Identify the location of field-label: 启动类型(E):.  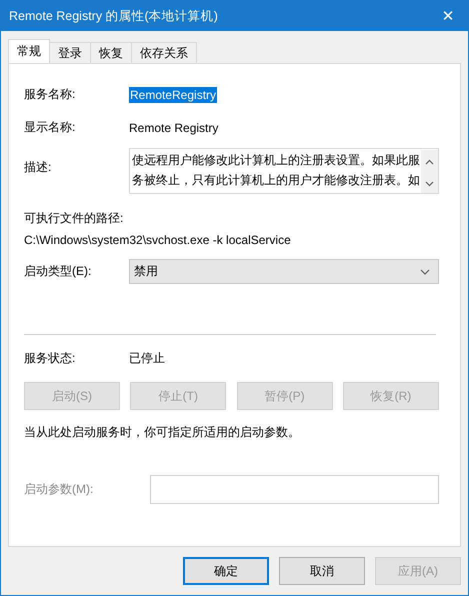
(58, 271).